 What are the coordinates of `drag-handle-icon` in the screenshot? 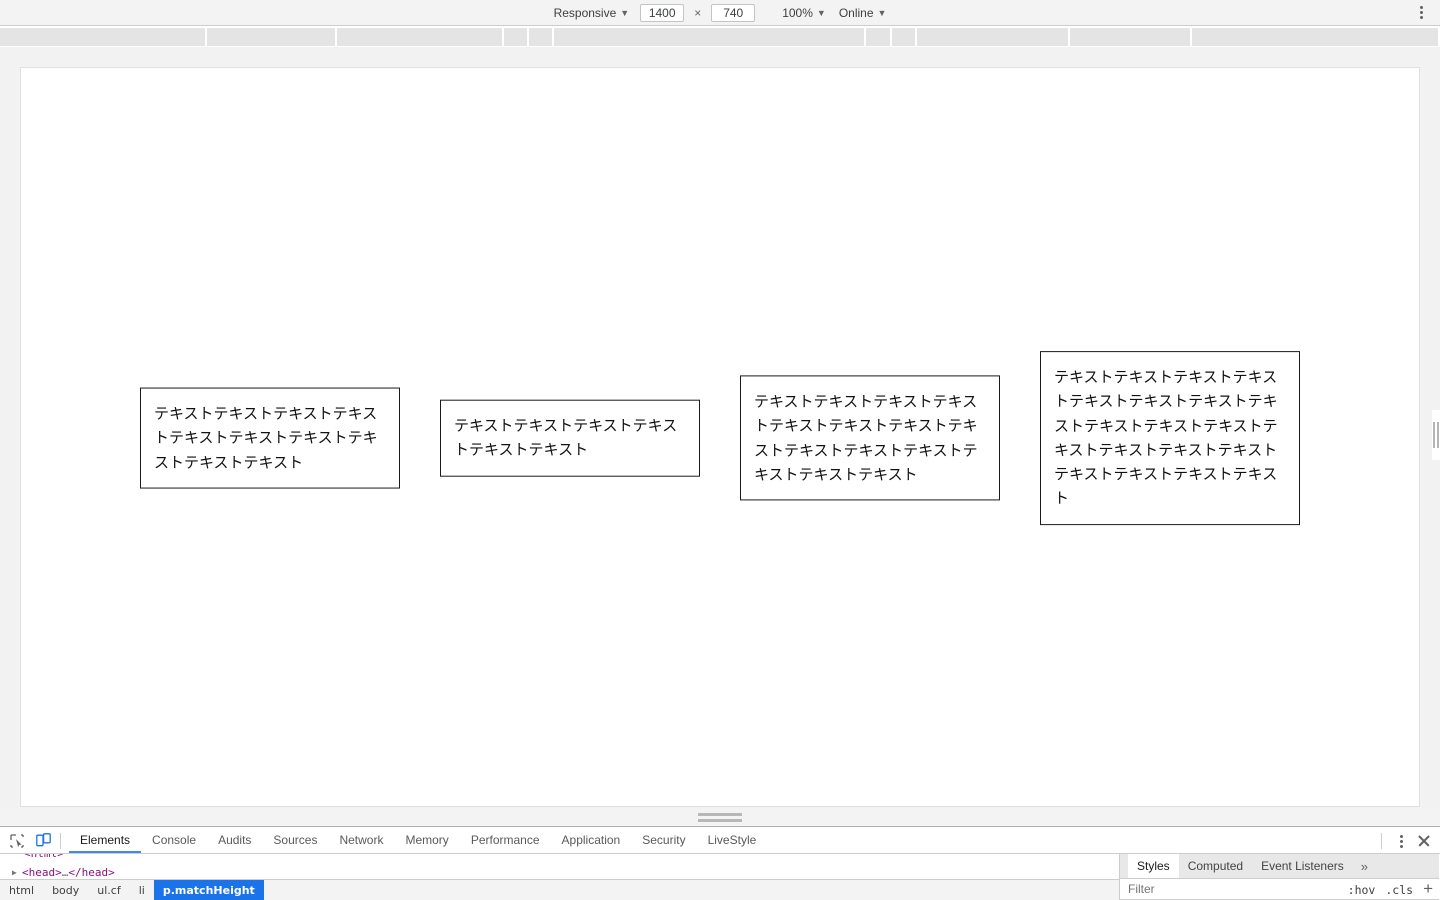 It's located at (720, 817).